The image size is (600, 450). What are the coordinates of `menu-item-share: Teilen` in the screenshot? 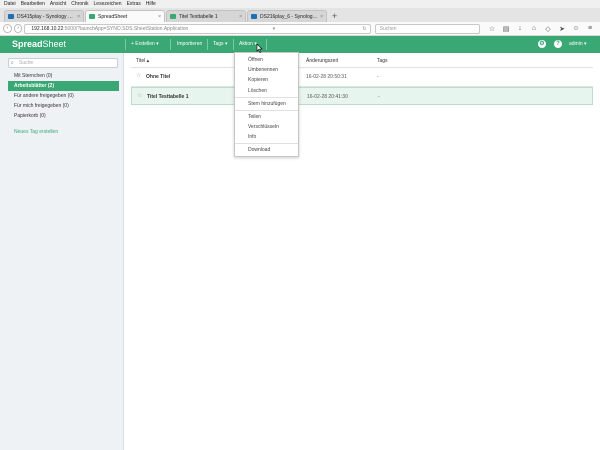 It's located at (266, 117).